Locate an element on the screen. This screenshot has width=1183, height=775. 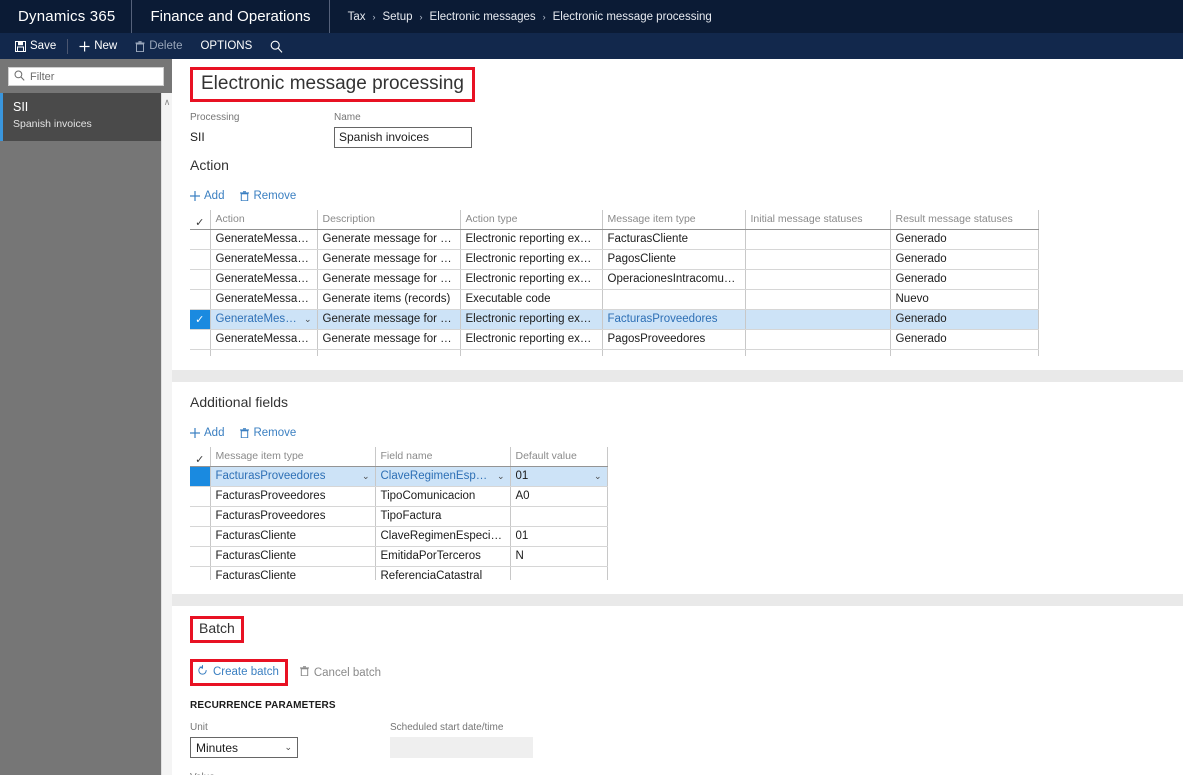
additional-fields-add-button: Add is located at coordinates (207, 433).